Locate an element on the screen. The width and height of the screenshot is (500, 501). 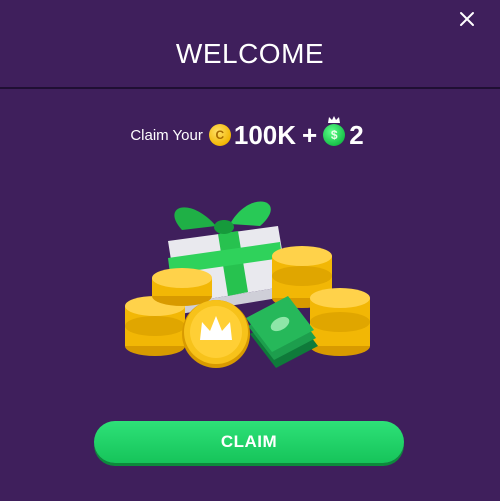
coin-icon: C is located at coordinates (219, 135).